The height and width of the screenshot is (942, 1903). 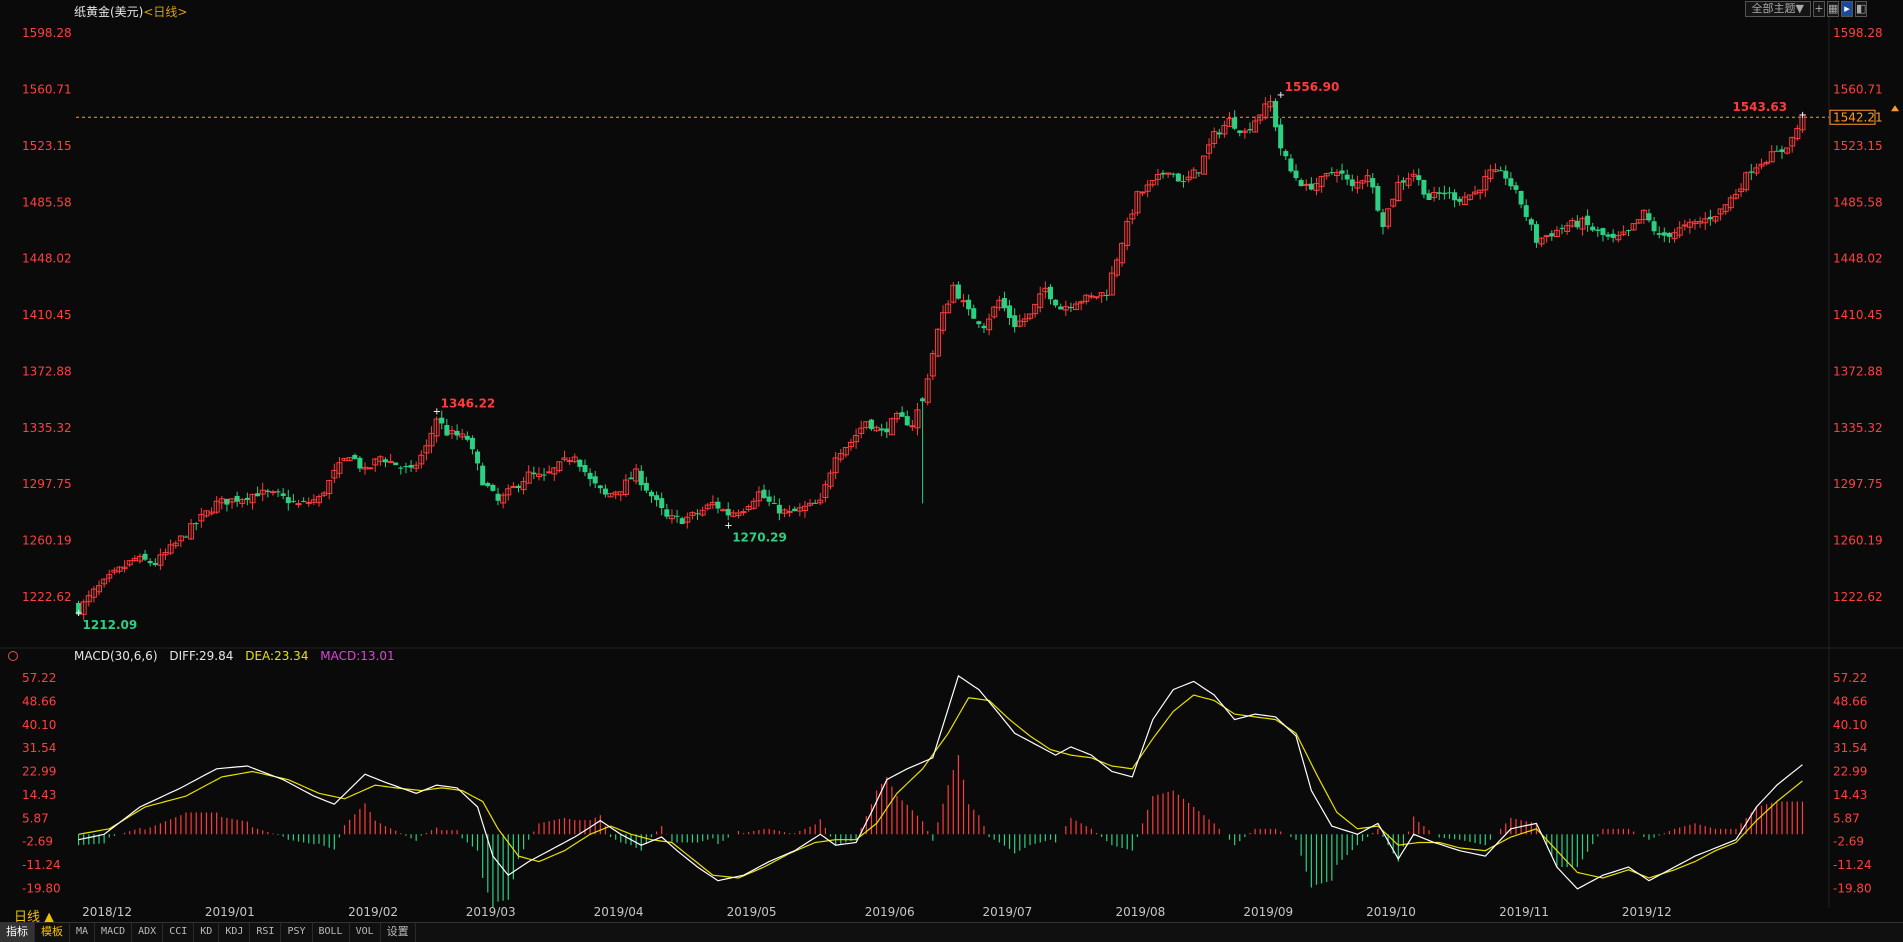 I want to click on date-tick: 2019/03, so click(x=491, y=912).